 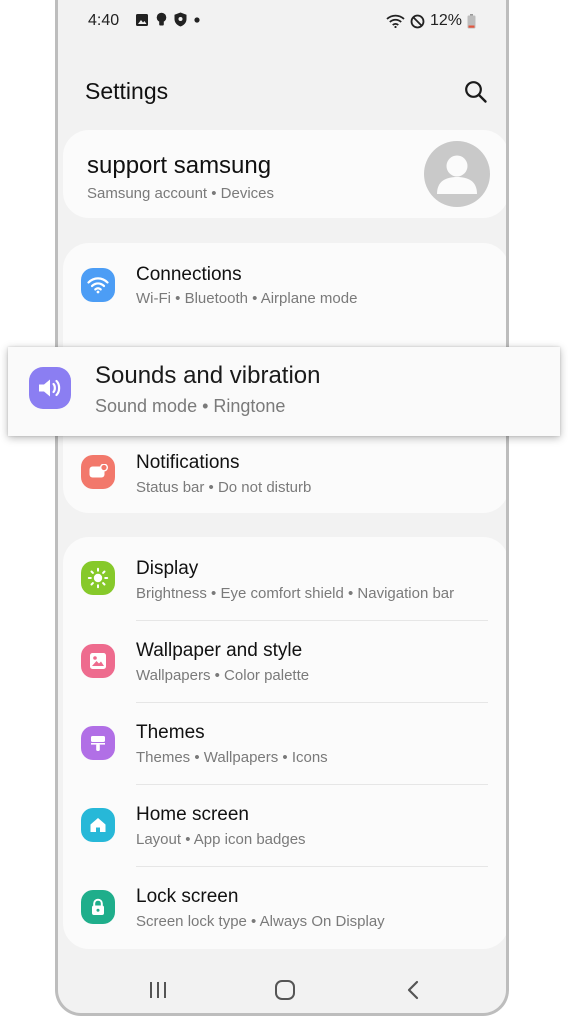 I want to click on notification-icon, so click(x=98, y=472).